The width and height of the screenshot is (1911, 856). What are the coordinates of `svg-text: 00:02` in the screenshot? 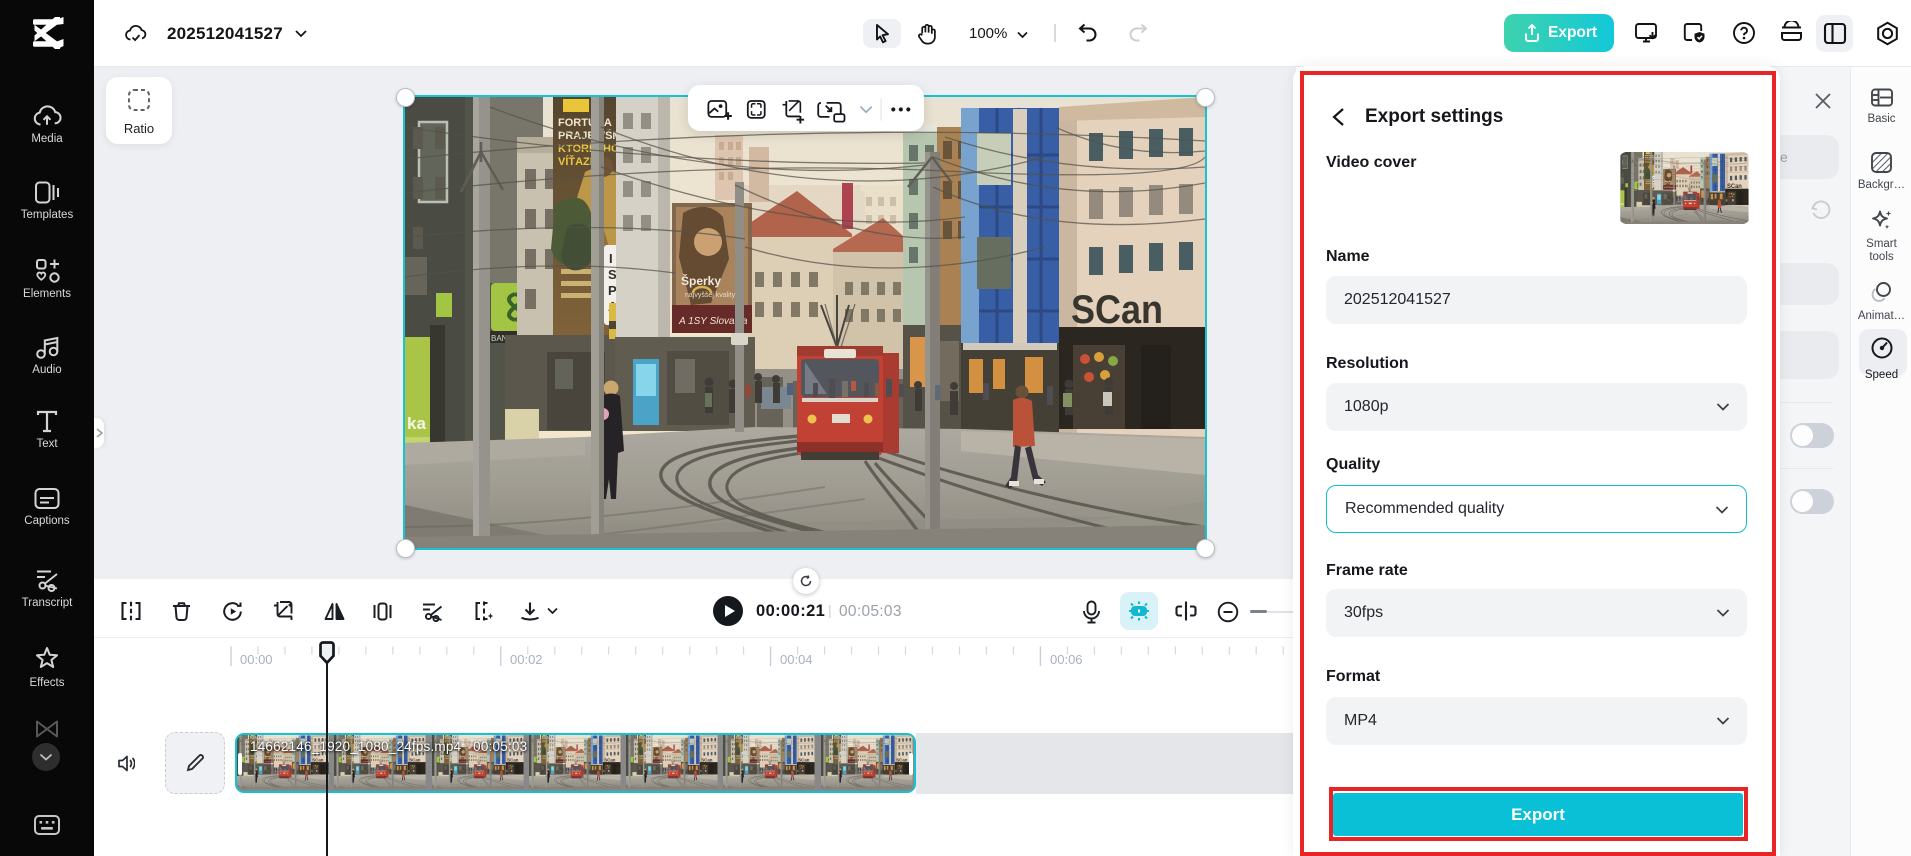 It's located at (526, 659).